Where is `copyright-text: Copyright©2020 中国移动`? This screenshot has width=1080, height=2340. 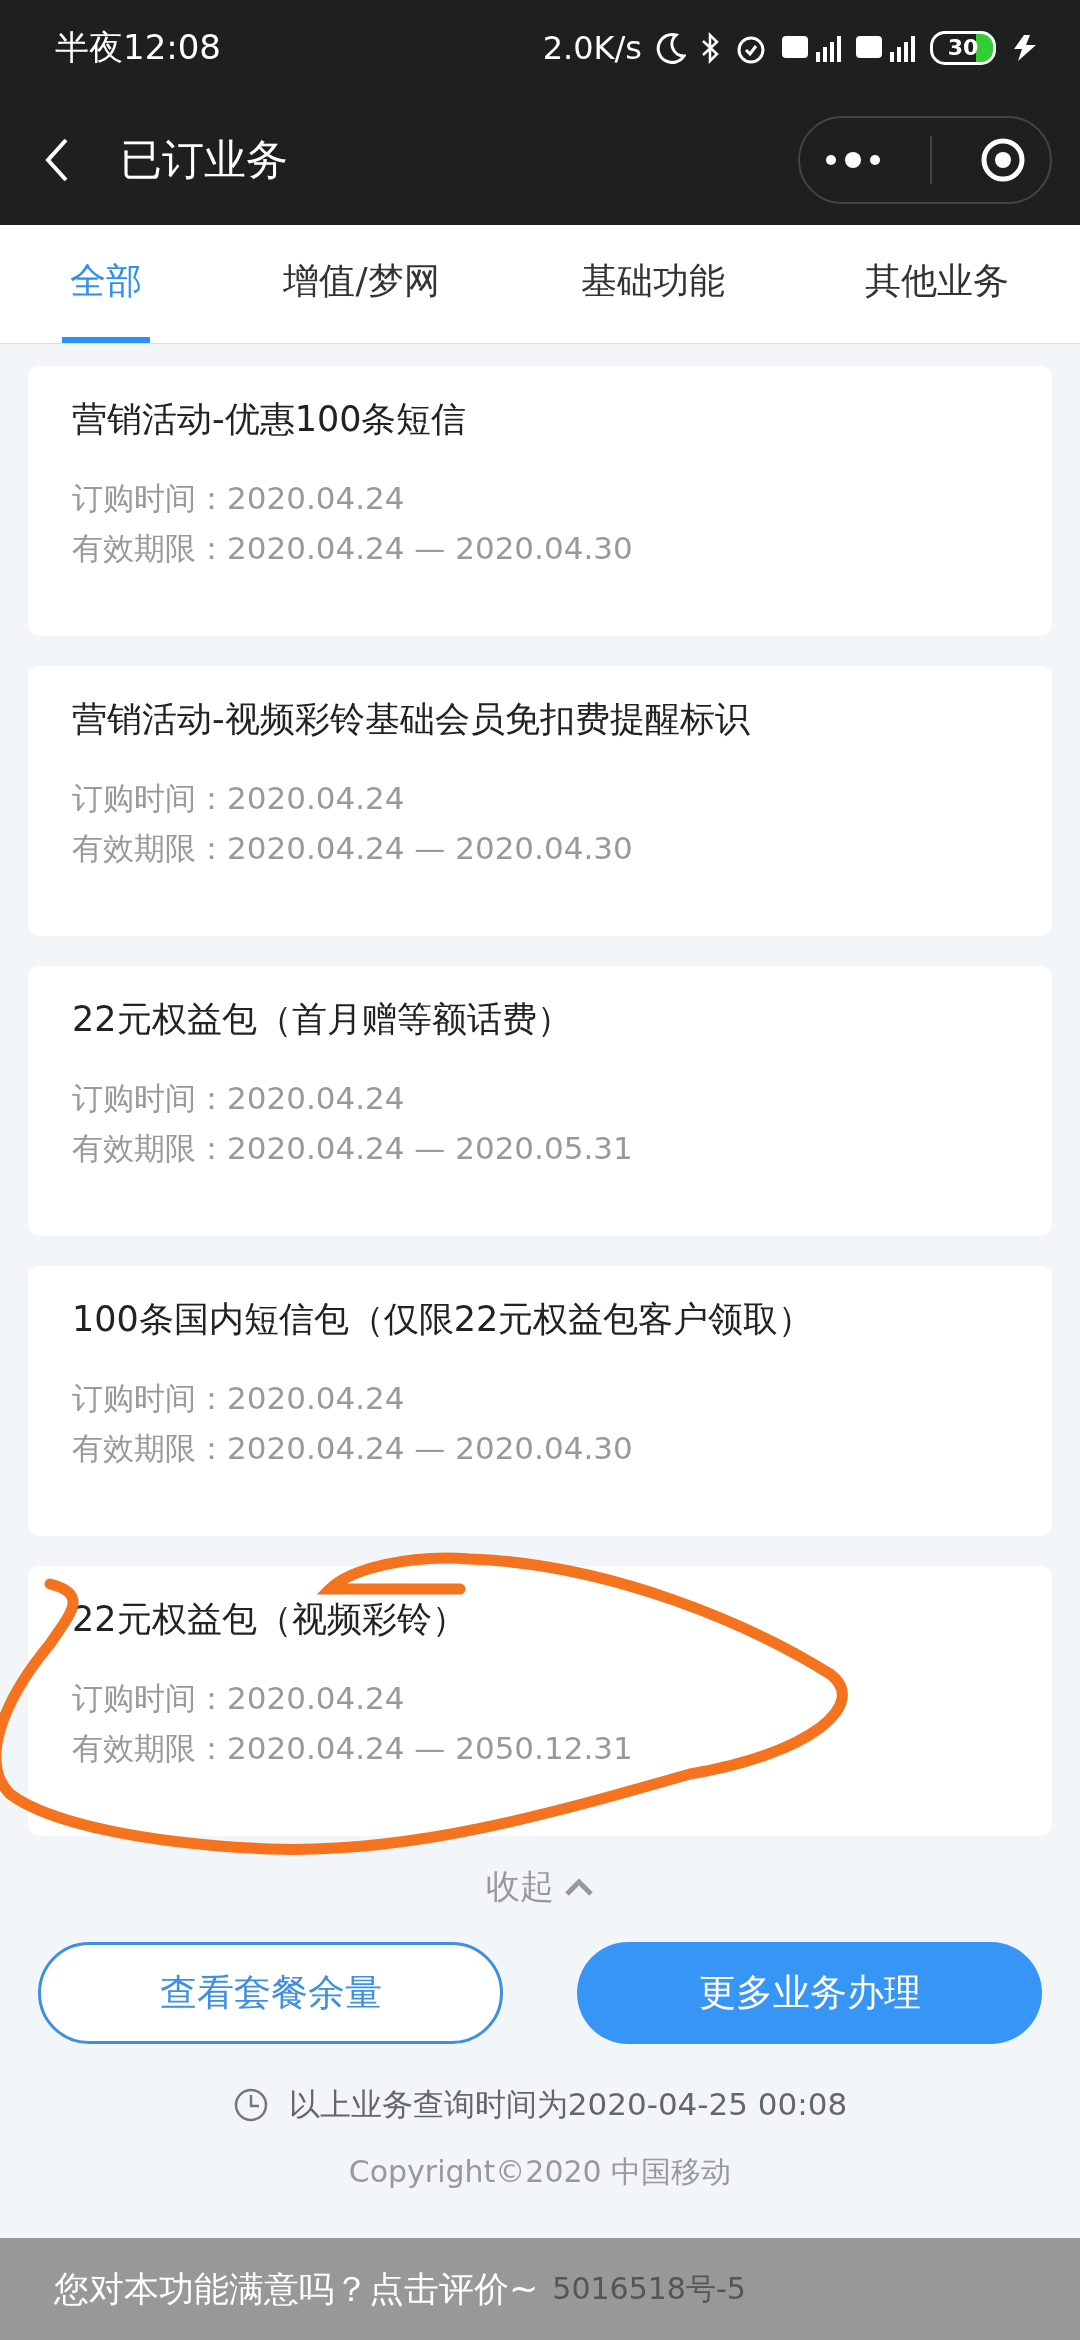
copyright-text: Copyright©2020 中国移动 is located at coordinates (540, 2172).